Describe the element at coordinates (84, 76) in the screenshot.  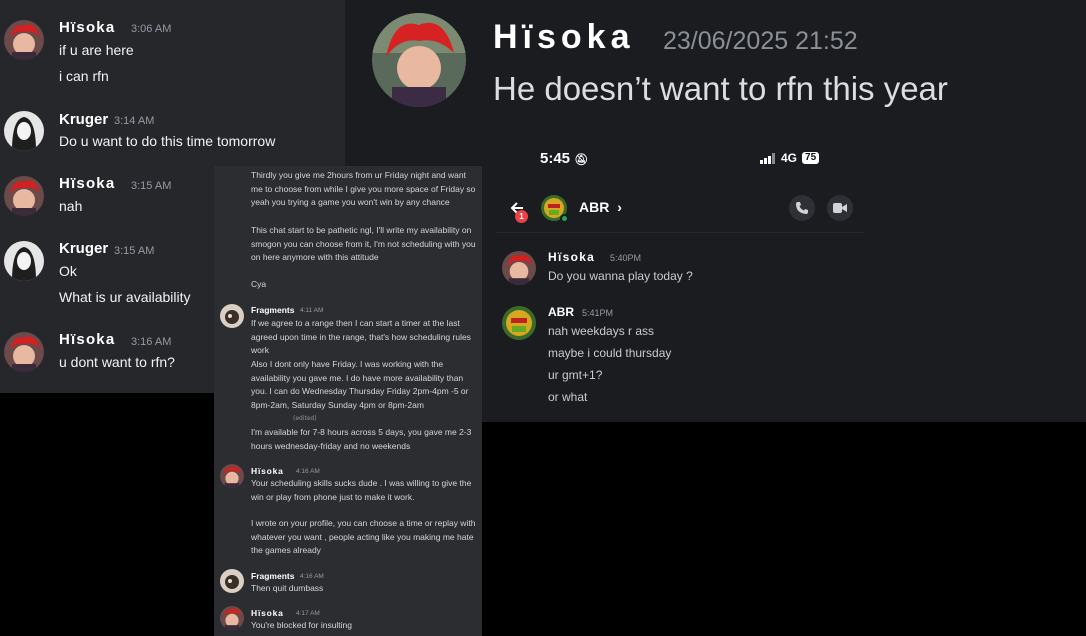
I see `message-text: i can rfn` at that location.